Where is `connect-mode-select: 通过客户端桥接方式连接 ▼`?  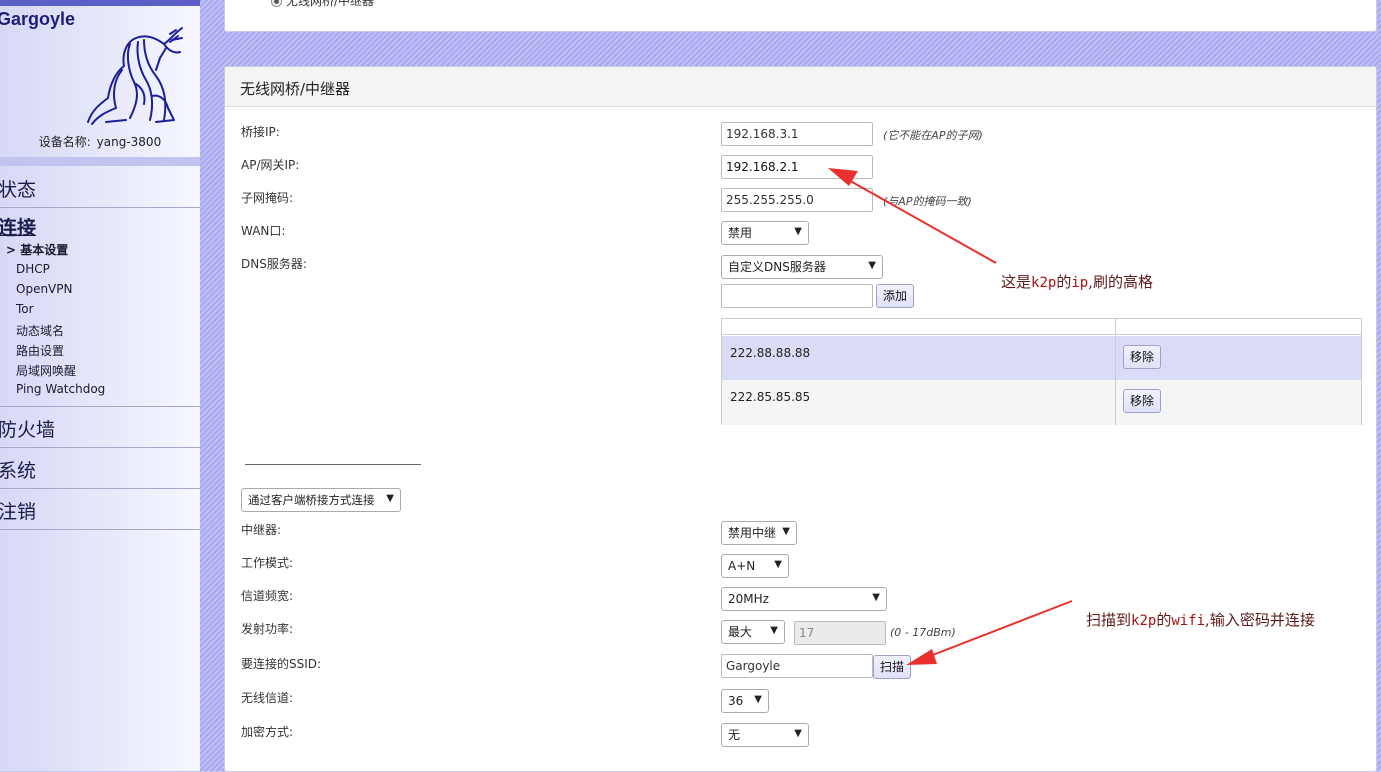 connect-mode-select: 通过客户端桥接方式连接 ▼ is located at coordinates (321, 500).